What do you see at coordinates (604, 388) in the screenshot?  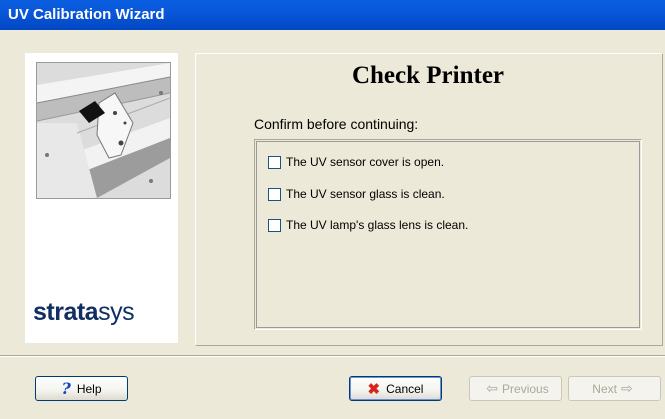 I see `next-button-label: Next` at bounding box center [604, 388].